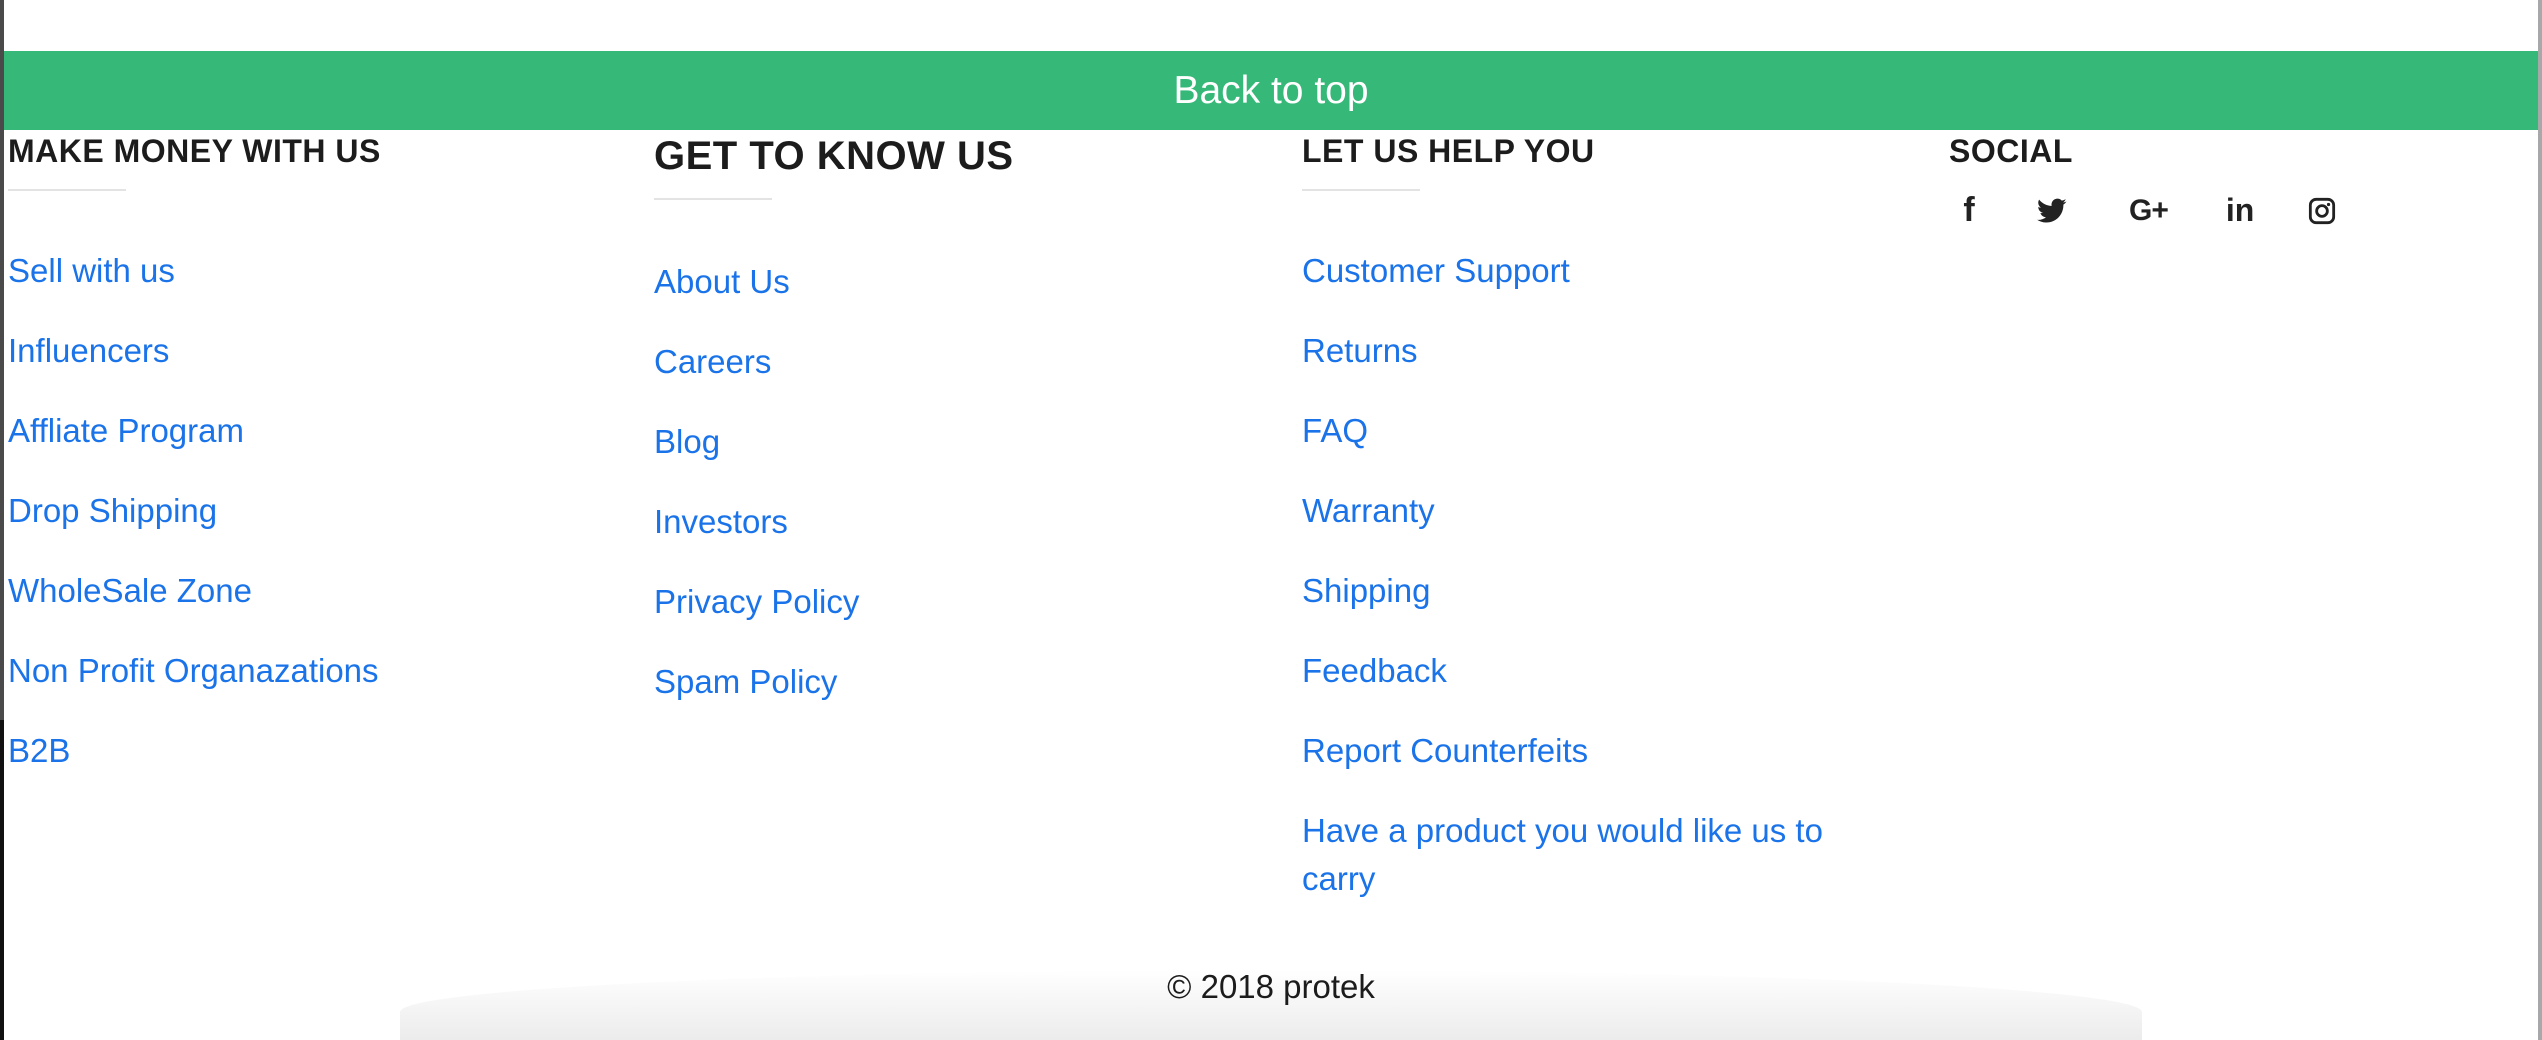 This screenshot has height=1040, width=2542. Describe the element at coordinates (1582, 591) in the screenshot. I see `link-shipping: Shipping` at that location.